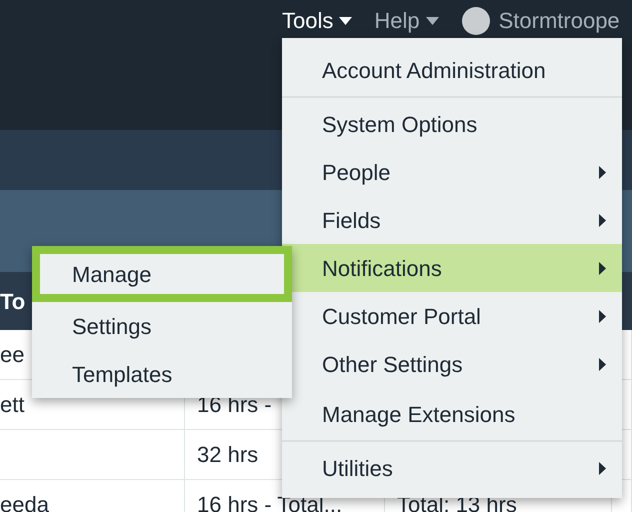 Image resolution: width=632 pixels, height=512 pixels. Describe the element at coordinates (162, 274) in the screenshot. I see `menu-item: Manage` at that location.